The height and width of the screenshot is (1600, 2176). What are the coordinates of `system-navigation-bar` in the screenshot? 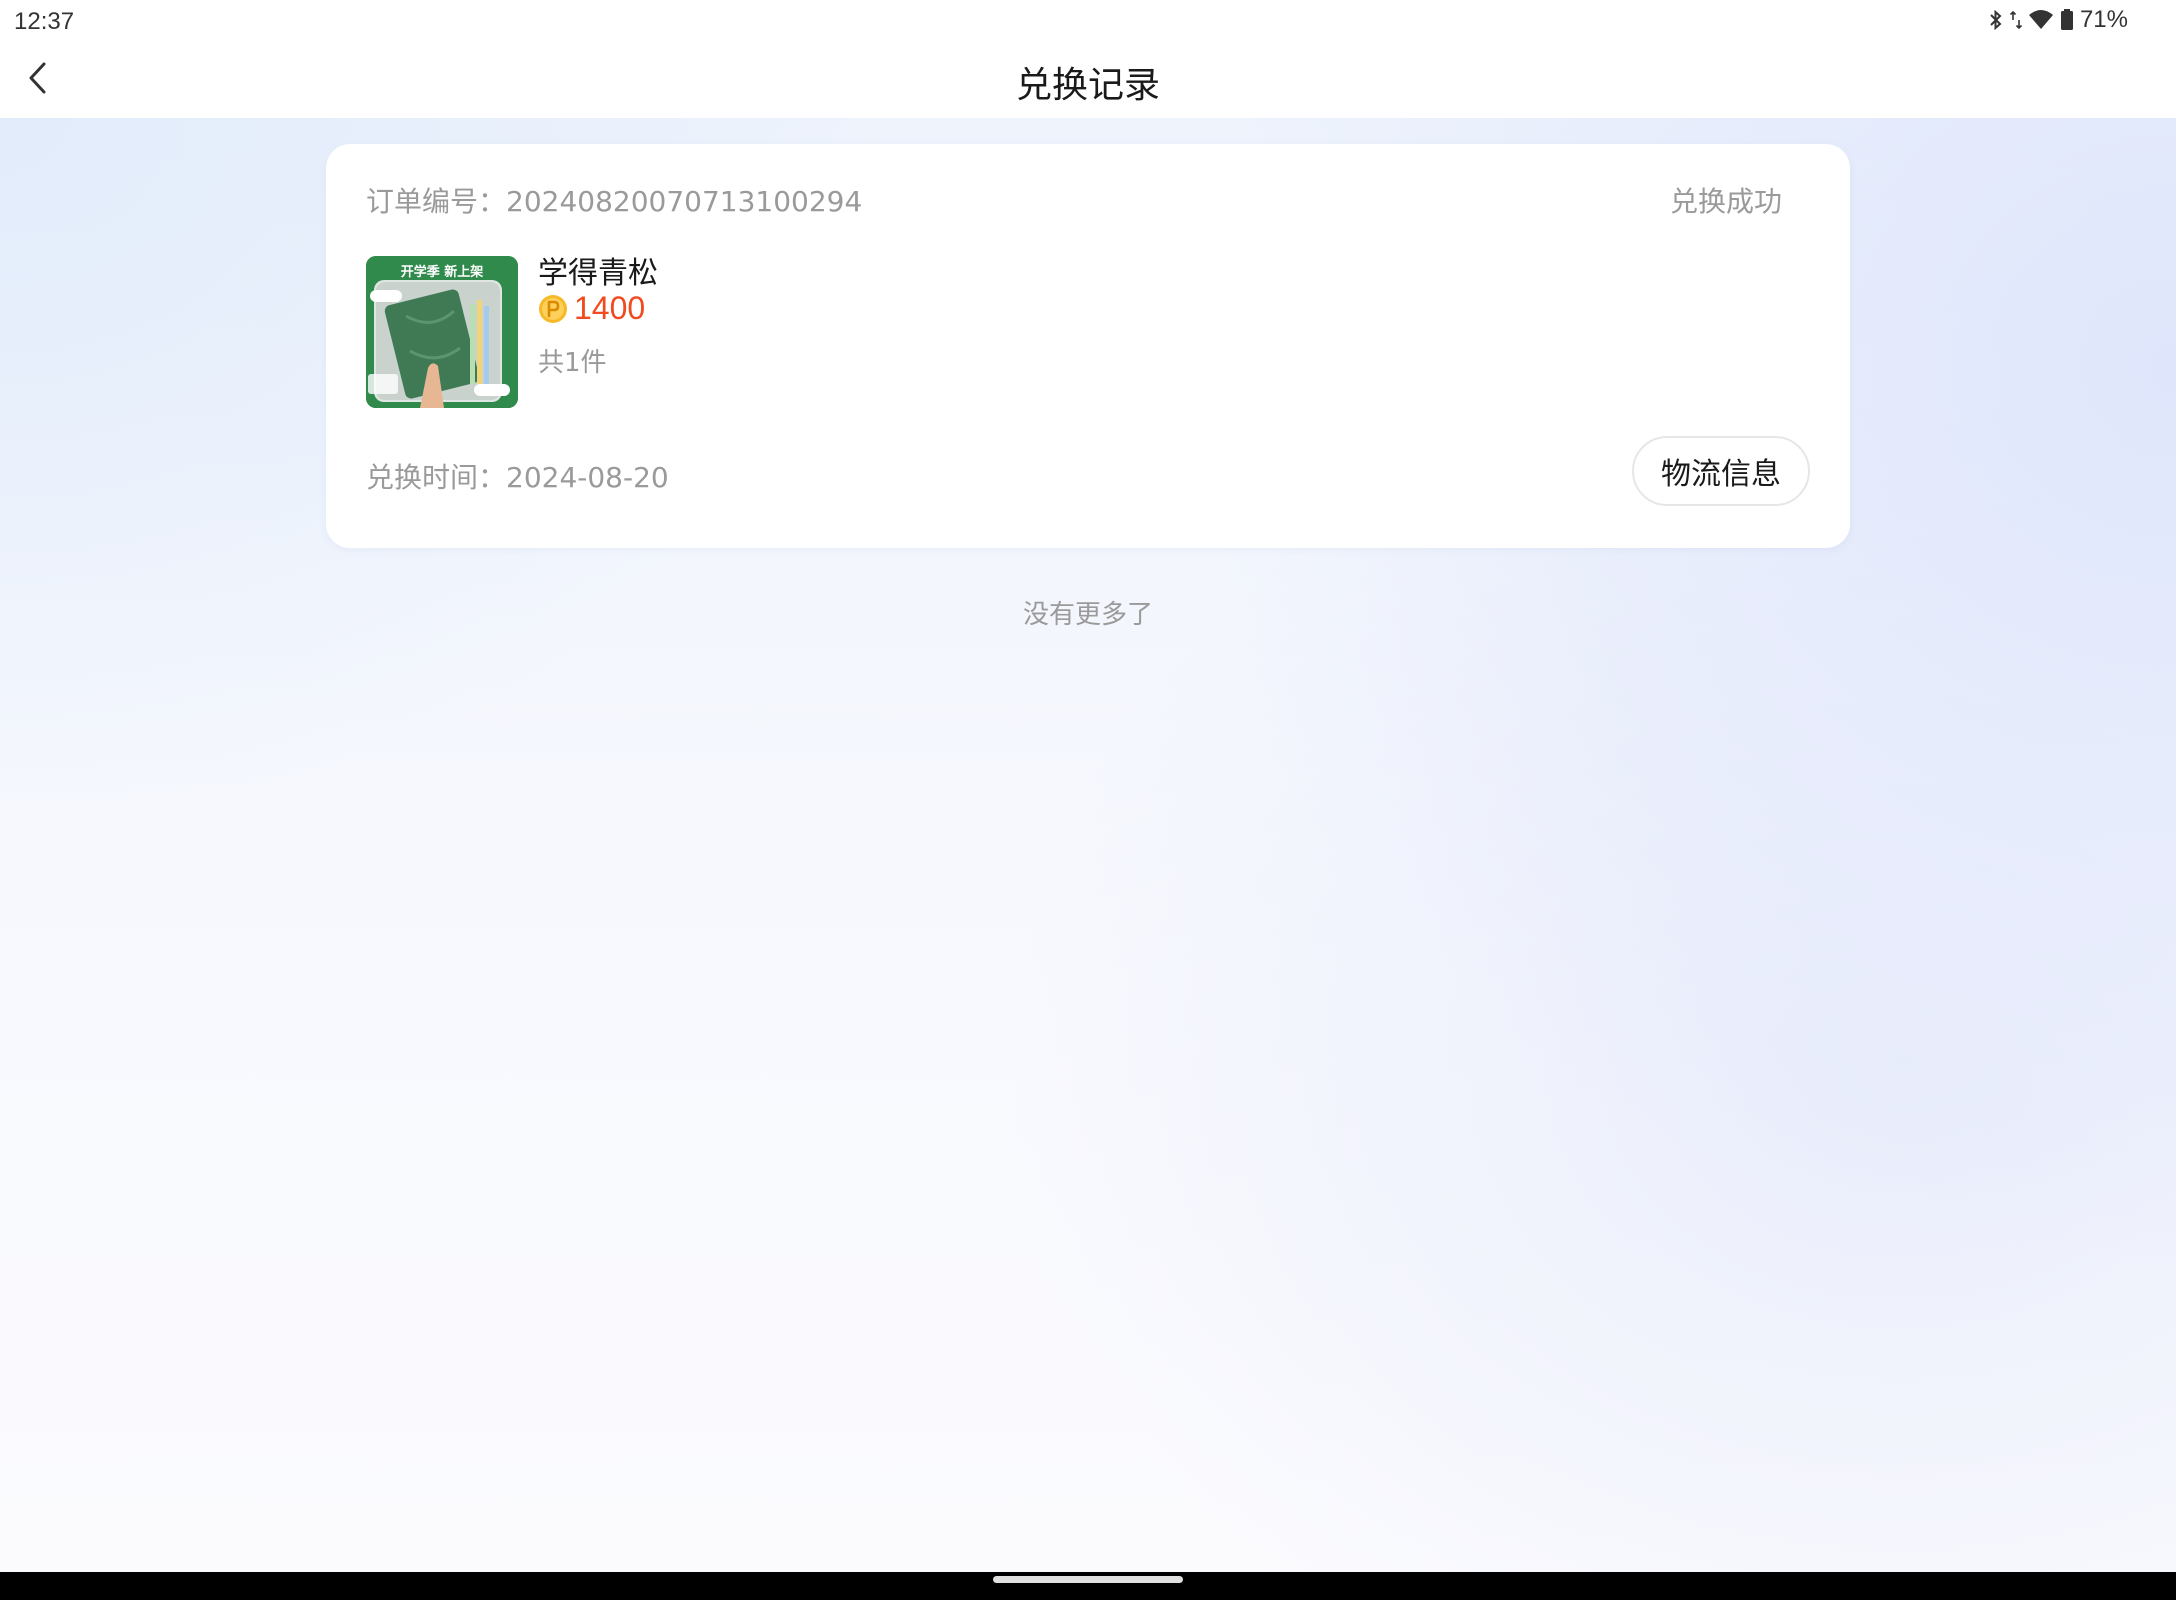 It's located at (1088, 1586).